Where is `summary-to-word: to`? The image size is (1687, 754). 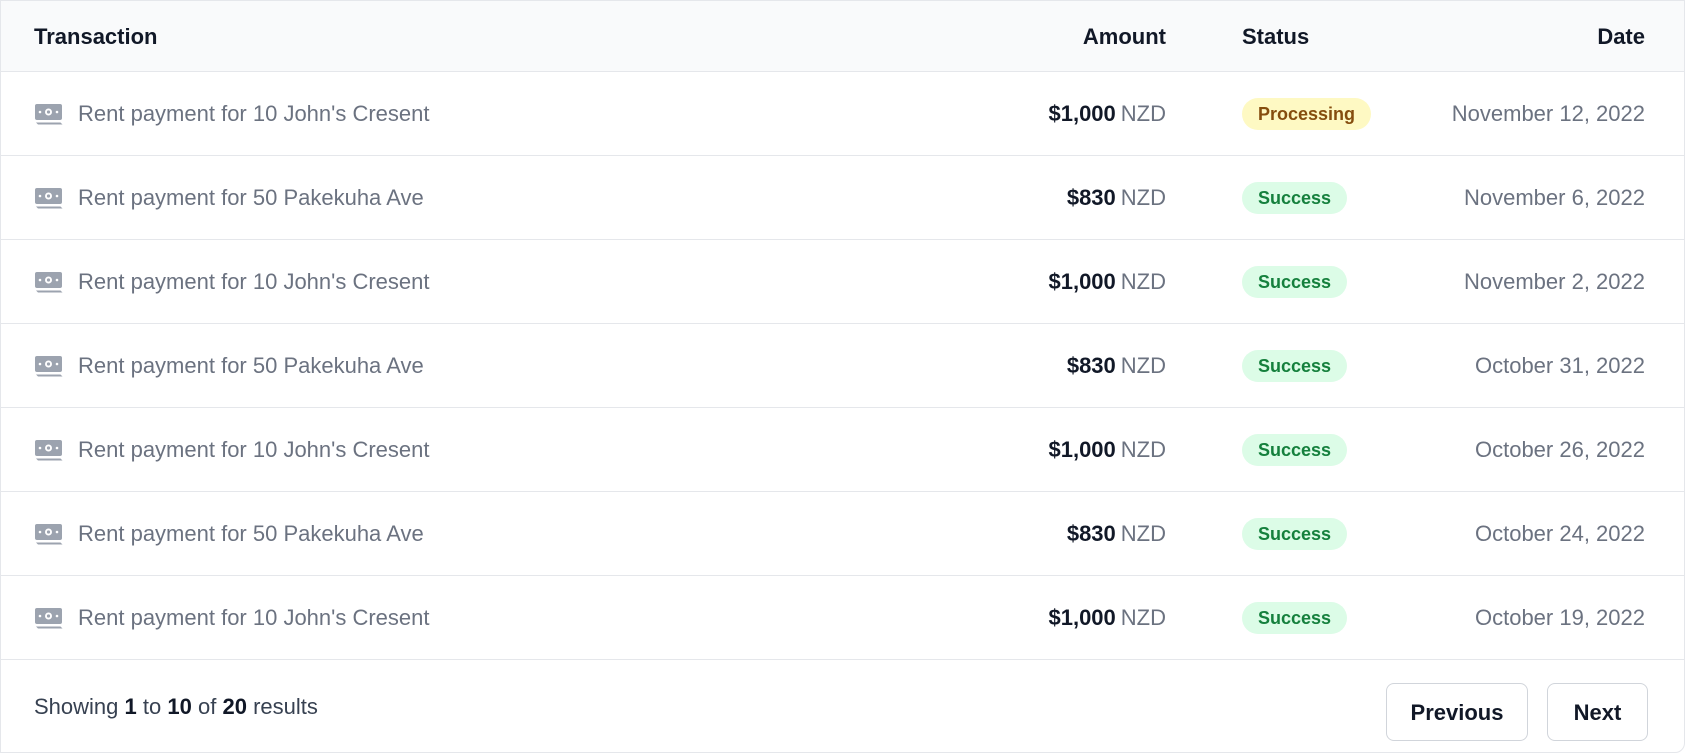 summary-to-word: to is located at coordinates (152, 706).